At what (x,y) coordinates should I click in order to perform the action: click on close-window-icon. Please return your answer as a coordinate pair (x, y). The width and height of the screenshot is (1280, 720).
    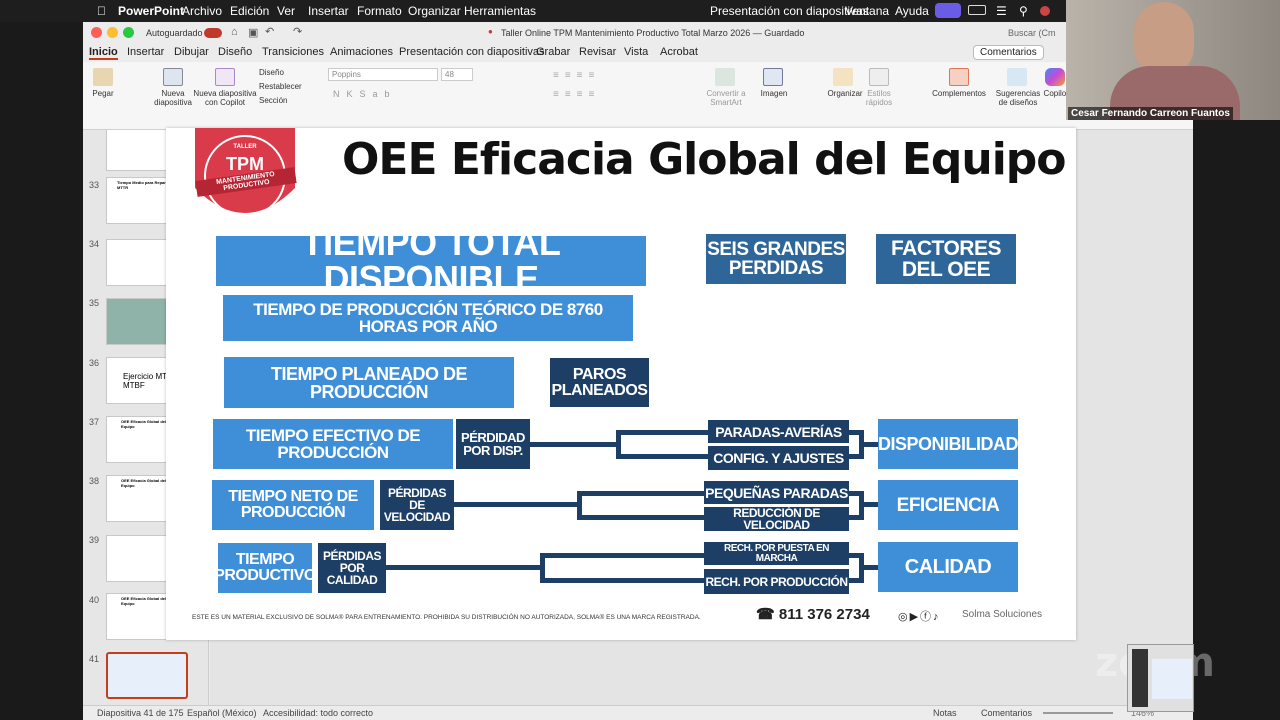
    Looking at the image, I should click on (96, 32).